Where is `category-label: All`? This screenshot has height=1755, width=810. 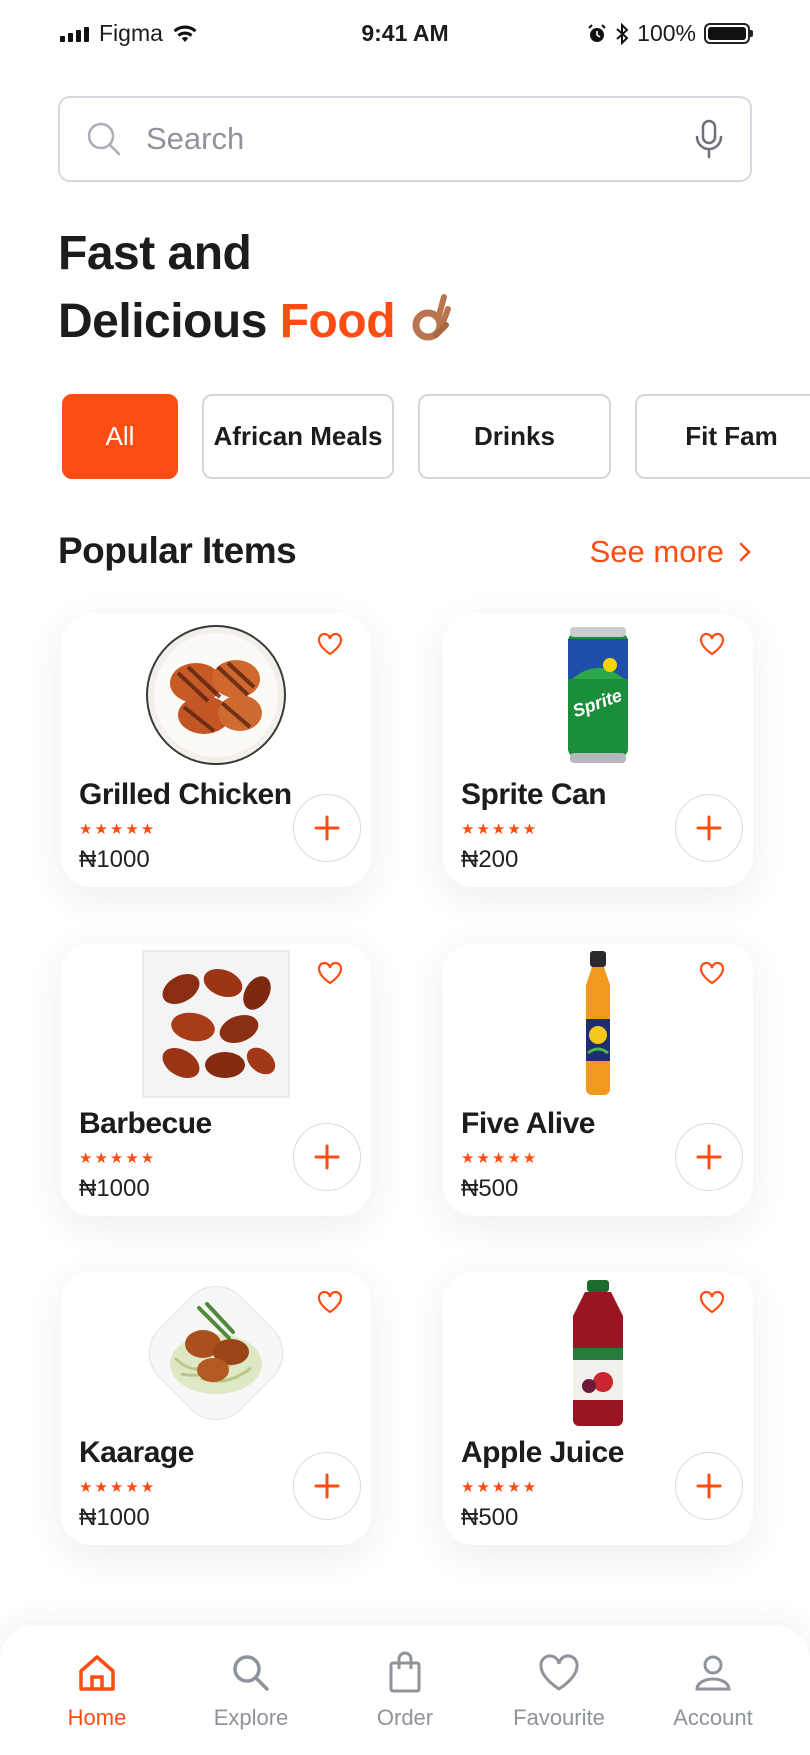 category-label: All is located at coordinates (120, 436).